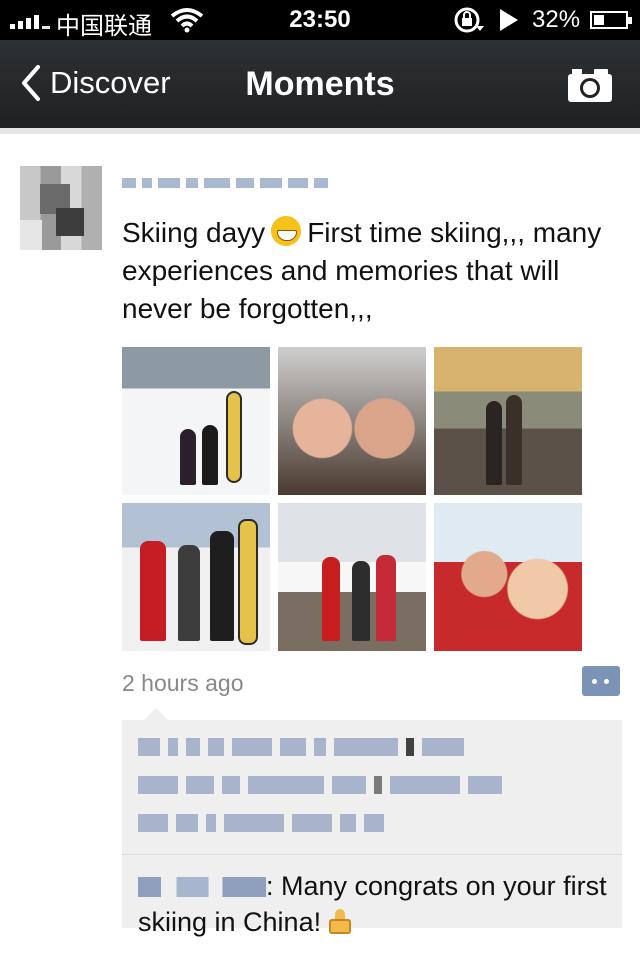 The image size is (640, 960). Describe the element at coordinates (225, 183) in the screenshot. I see `author-name-redacted` at that location.